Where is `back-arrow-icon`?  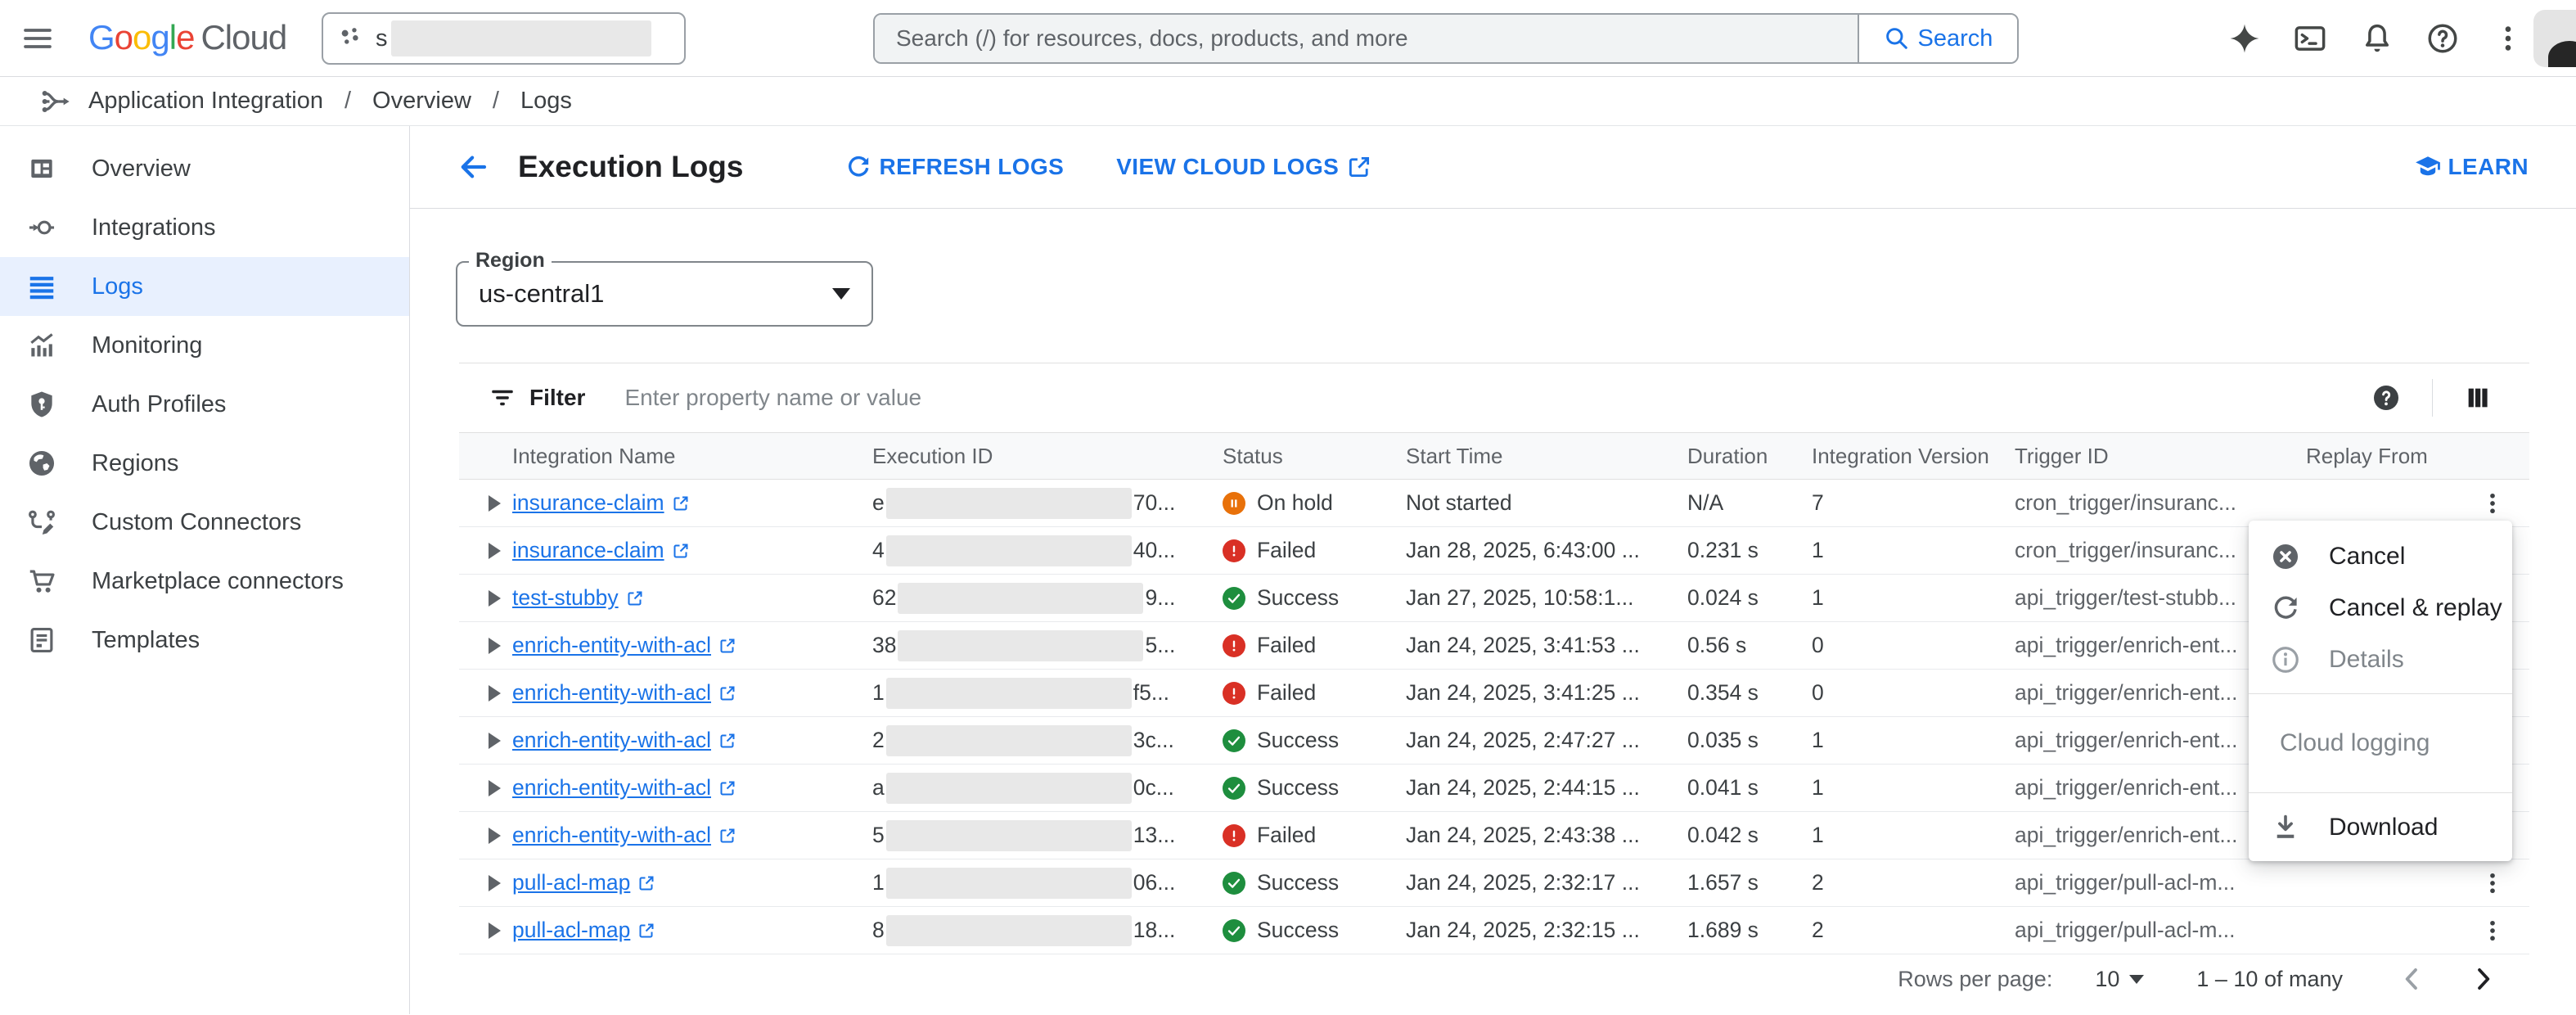 back-arrow-icon is located at coordinates (473, 167).